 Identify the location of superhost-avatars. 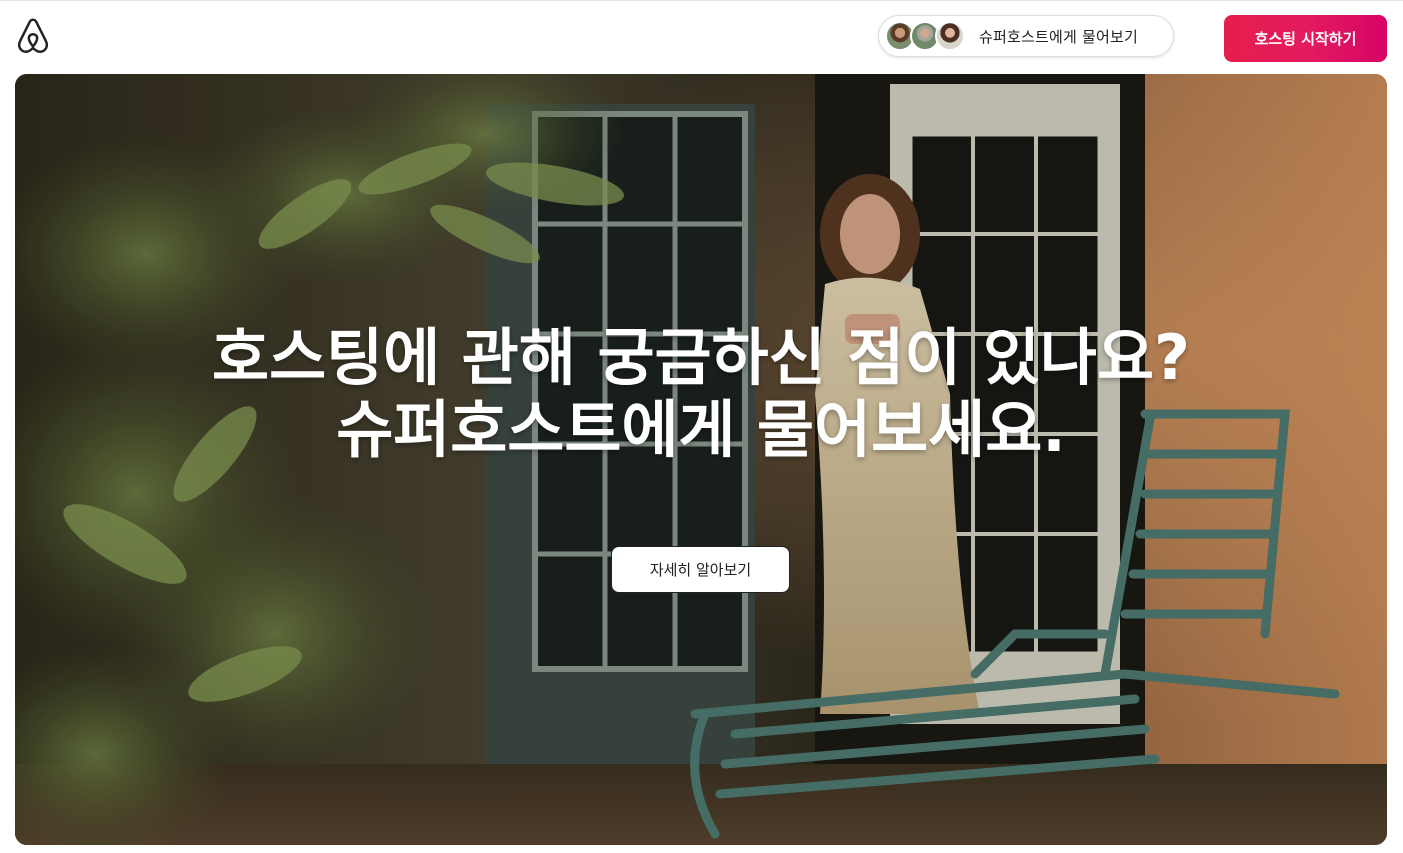
(926, 36).